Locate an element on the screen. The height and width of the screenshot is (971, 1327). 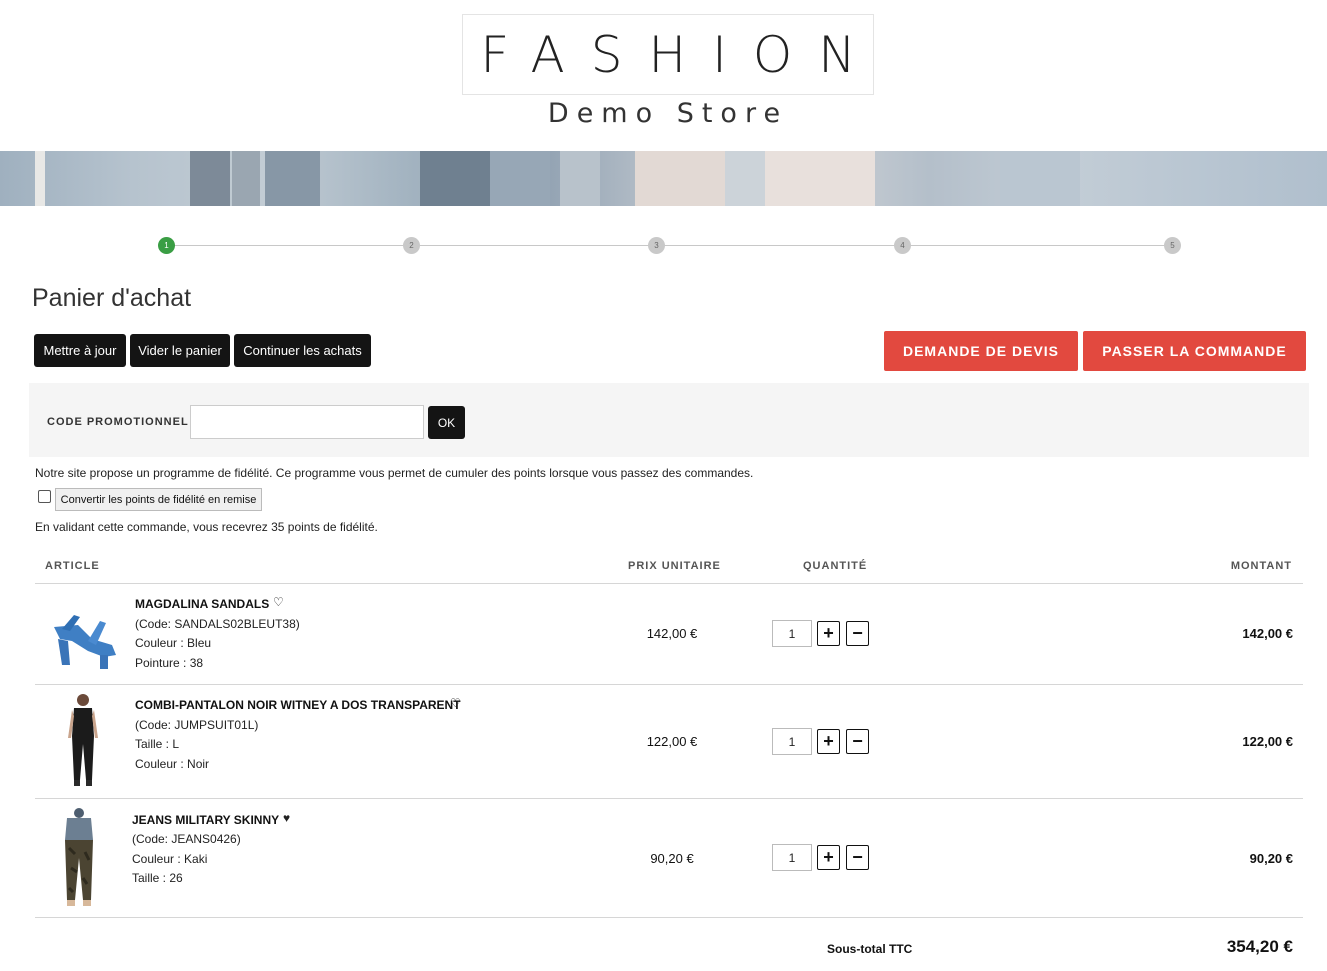
request-quote-button: DEMANDE DE DEVIS is located at coordinates (981, 351).